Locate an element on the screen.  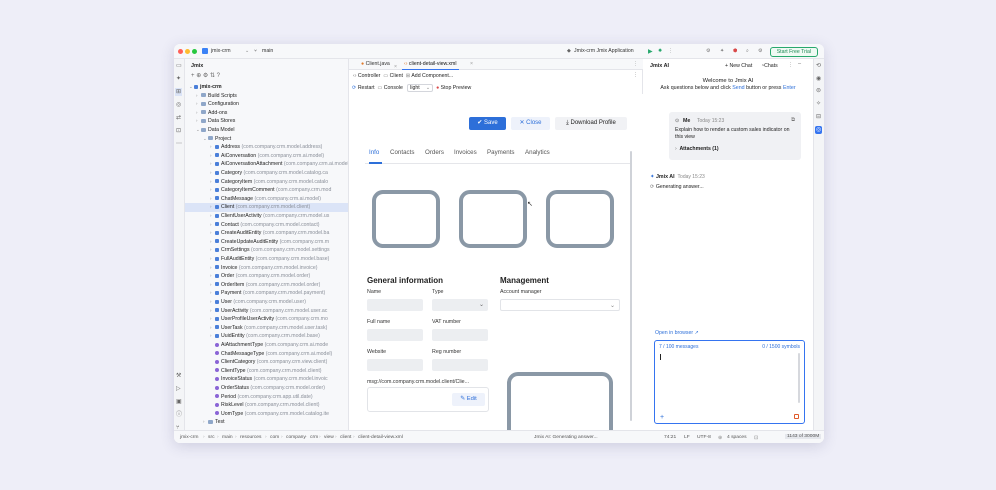
tree-item: › Order (com.company.crm.model.order) is located at coordinates (266, 276).